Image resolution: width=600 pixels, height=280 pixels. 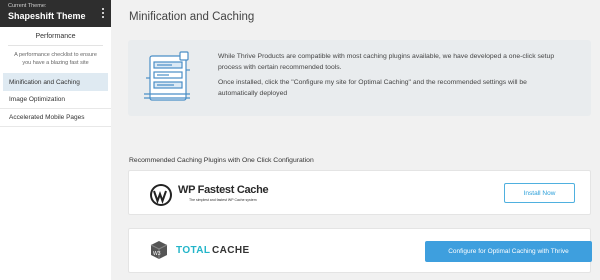 What do you see at coordinates (193, 250) in the screenshot?
I see `plugin-name-total: TOTAL` at bounding box center [193, 250].